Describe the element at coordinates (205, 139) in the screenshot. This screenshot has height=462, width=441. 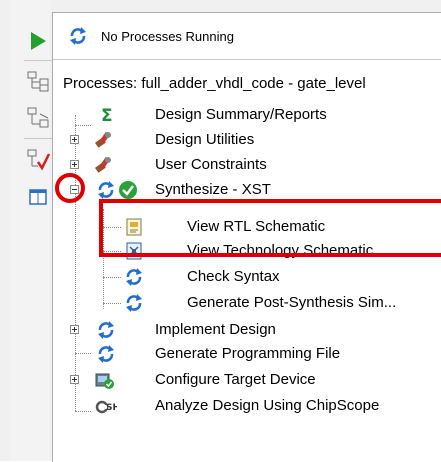
I see `tree-item-label: Design Utilities` at that location.